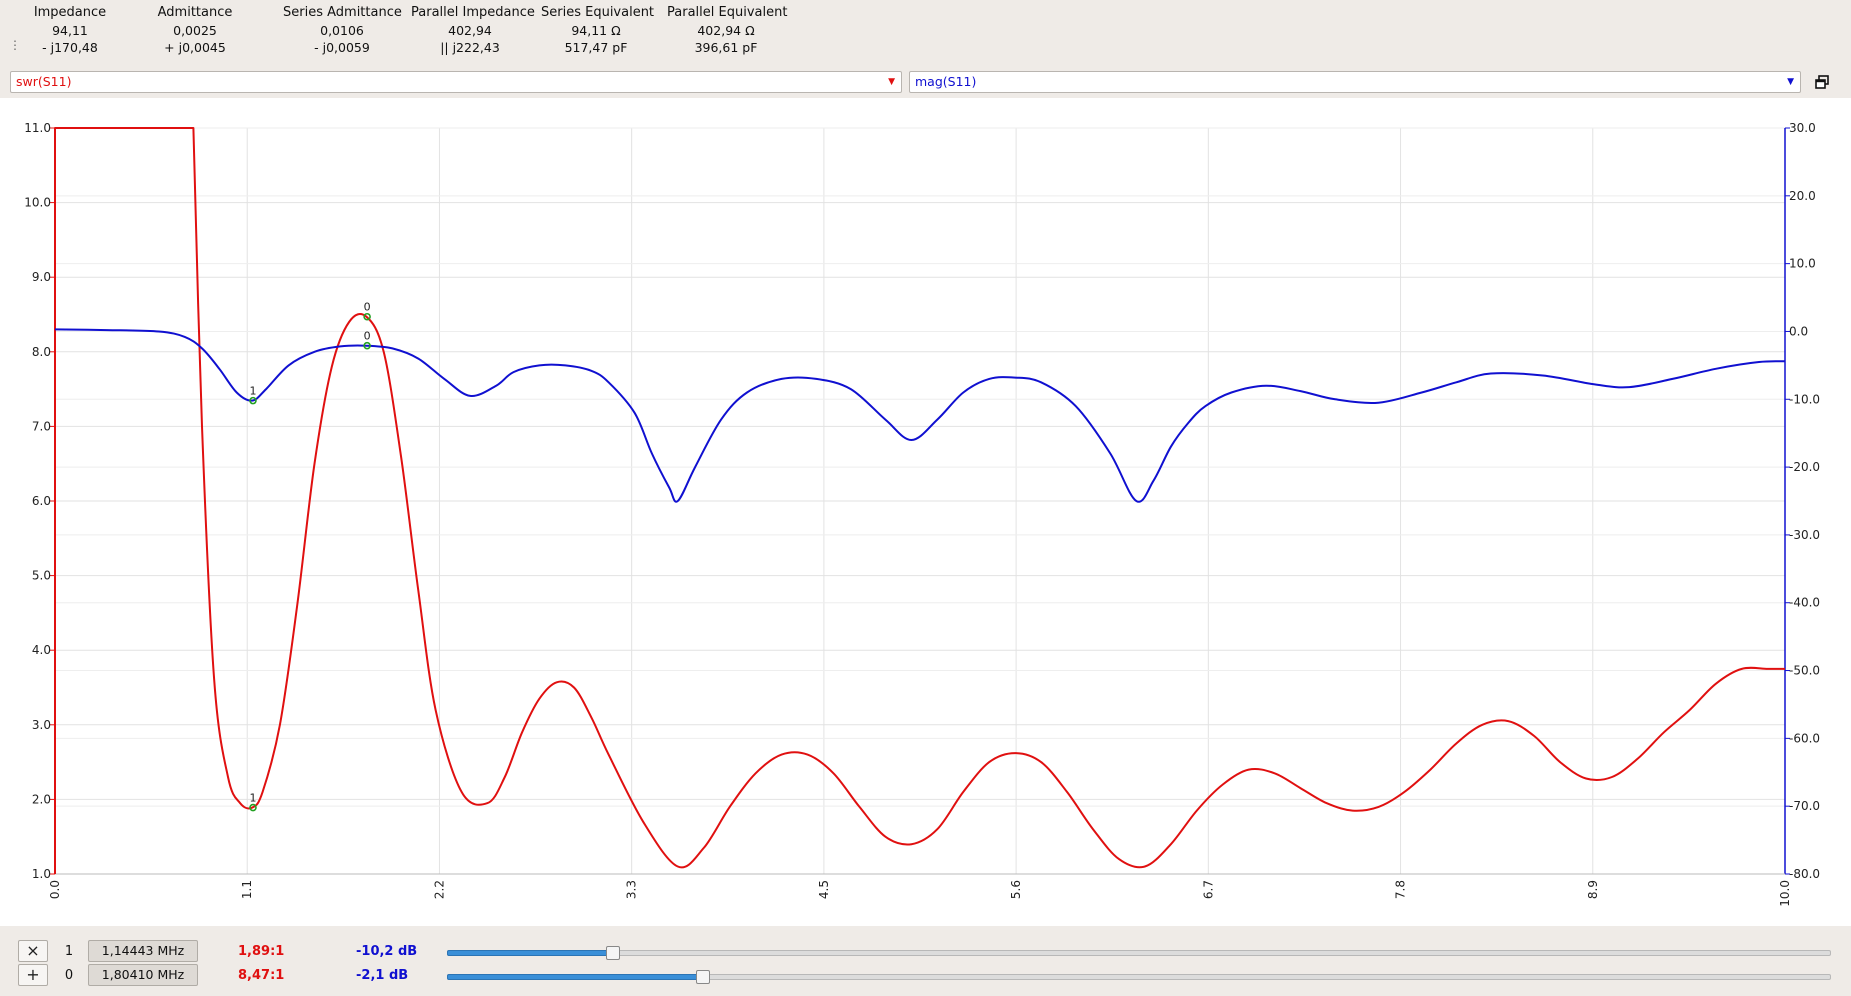 Image resolution: width=1851 pixels, height=996 pixels. Describe the element at coordinates (1785, 893) in the screenshot. I see `x-tick-label: 10.0` at that location.